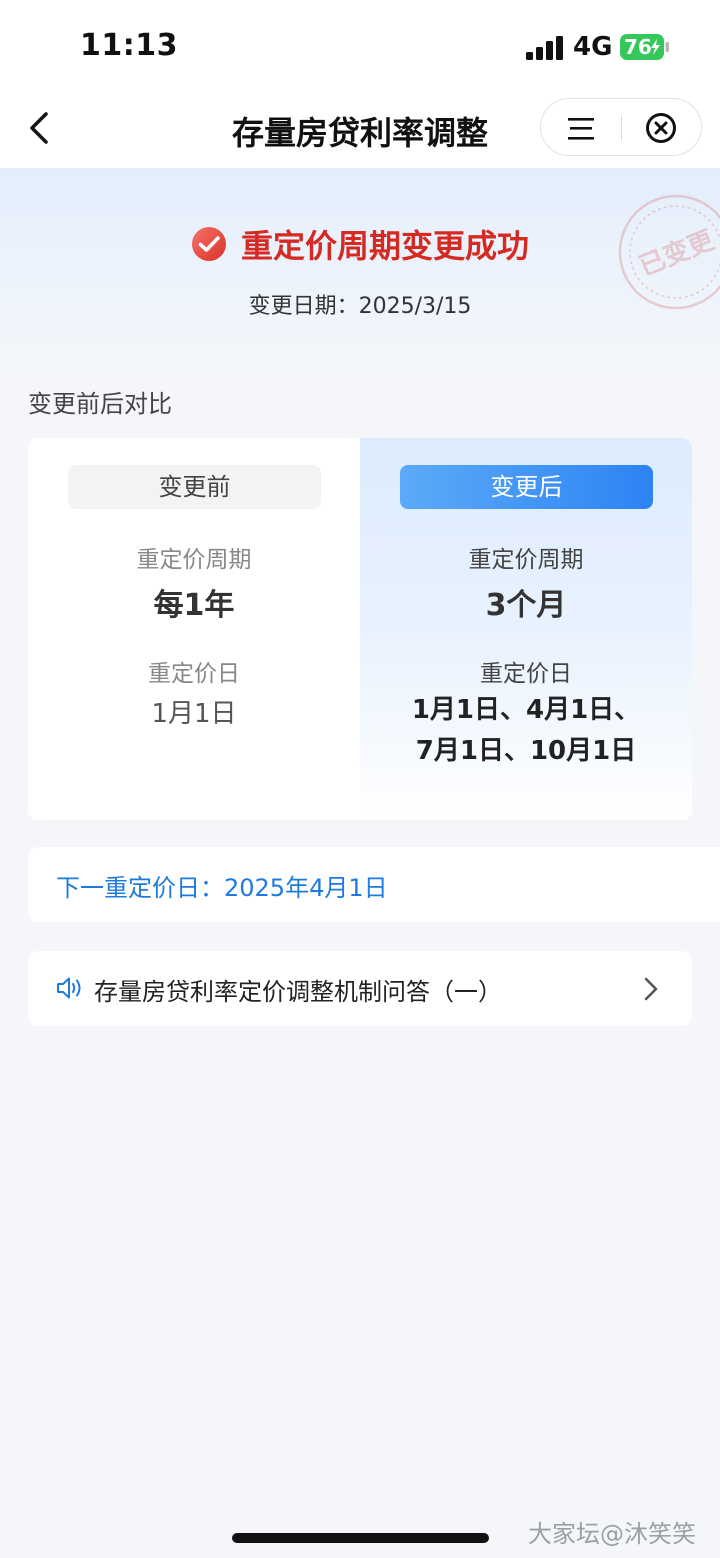  I want to click on battery-icon: 76, so click(645, 47).